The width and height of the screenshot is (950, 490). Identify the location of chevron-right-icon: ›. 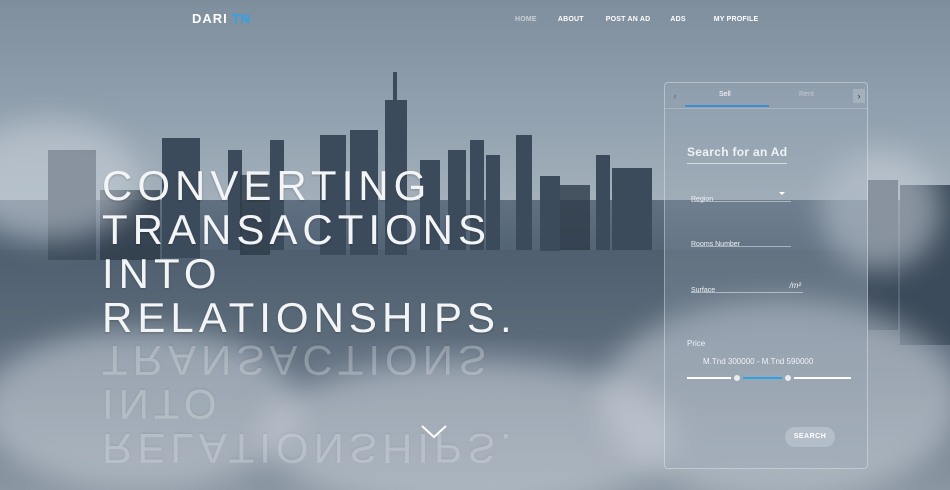
(859, 96).